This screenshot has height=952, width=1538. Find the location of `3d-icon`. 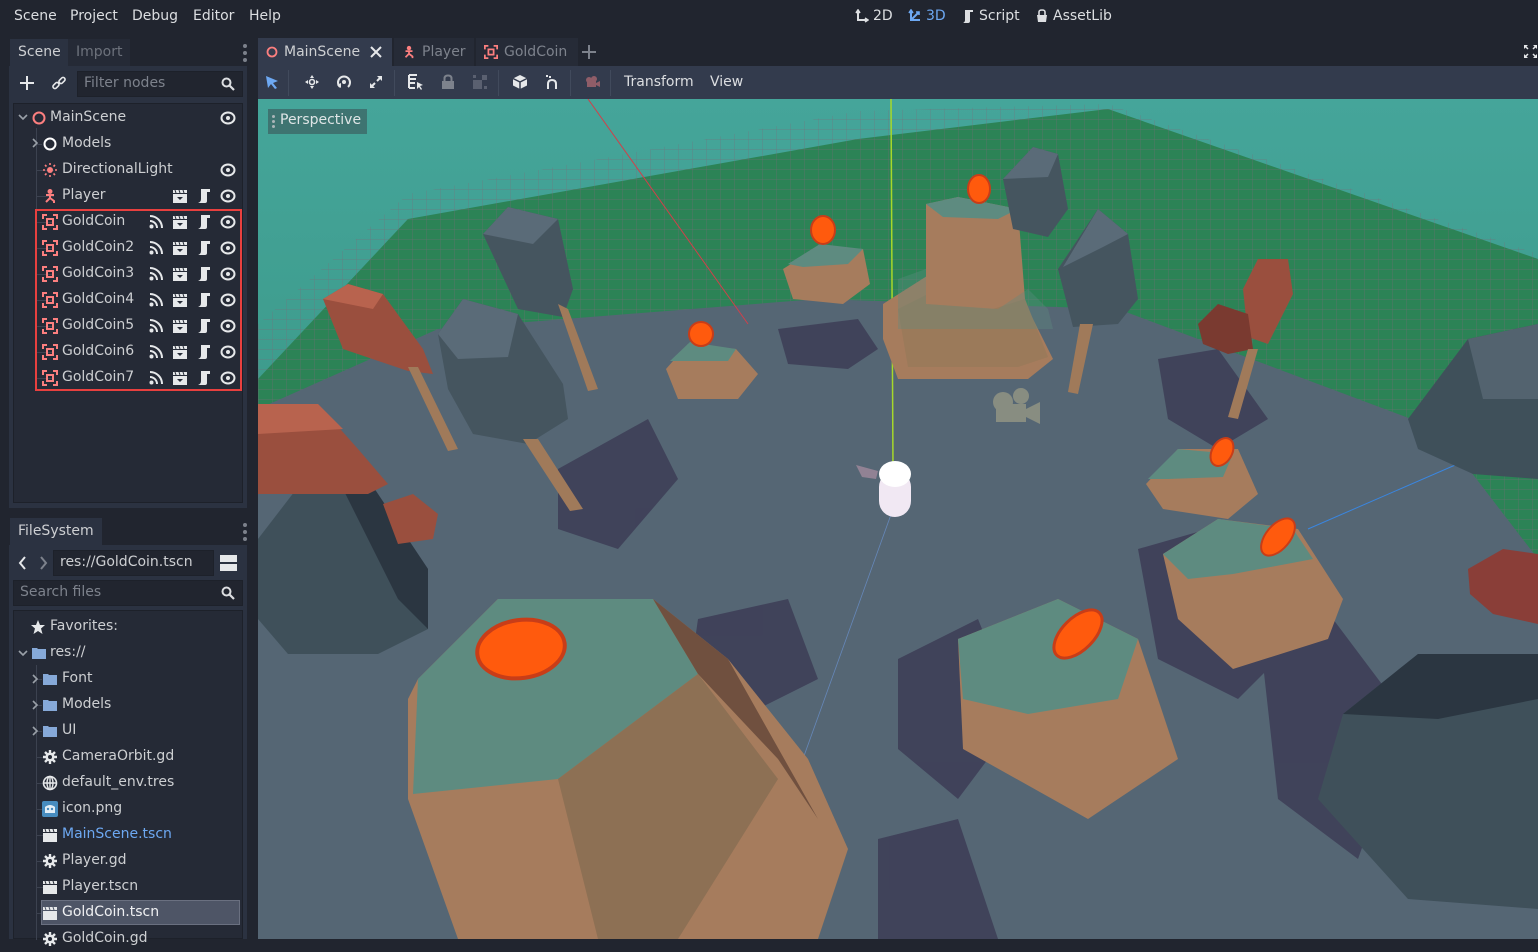

3d-icon is located at coordinates (914, 15).